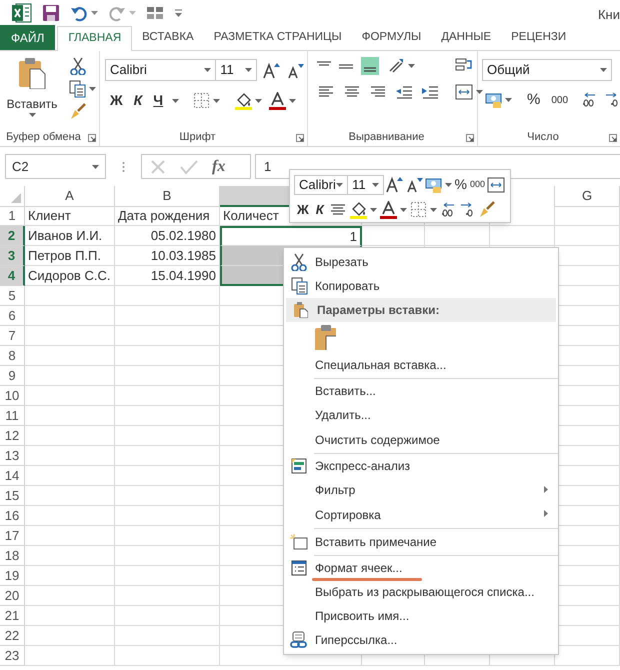  I want to click on menu-section-title: Параметры вставки:, so click(378, 310).